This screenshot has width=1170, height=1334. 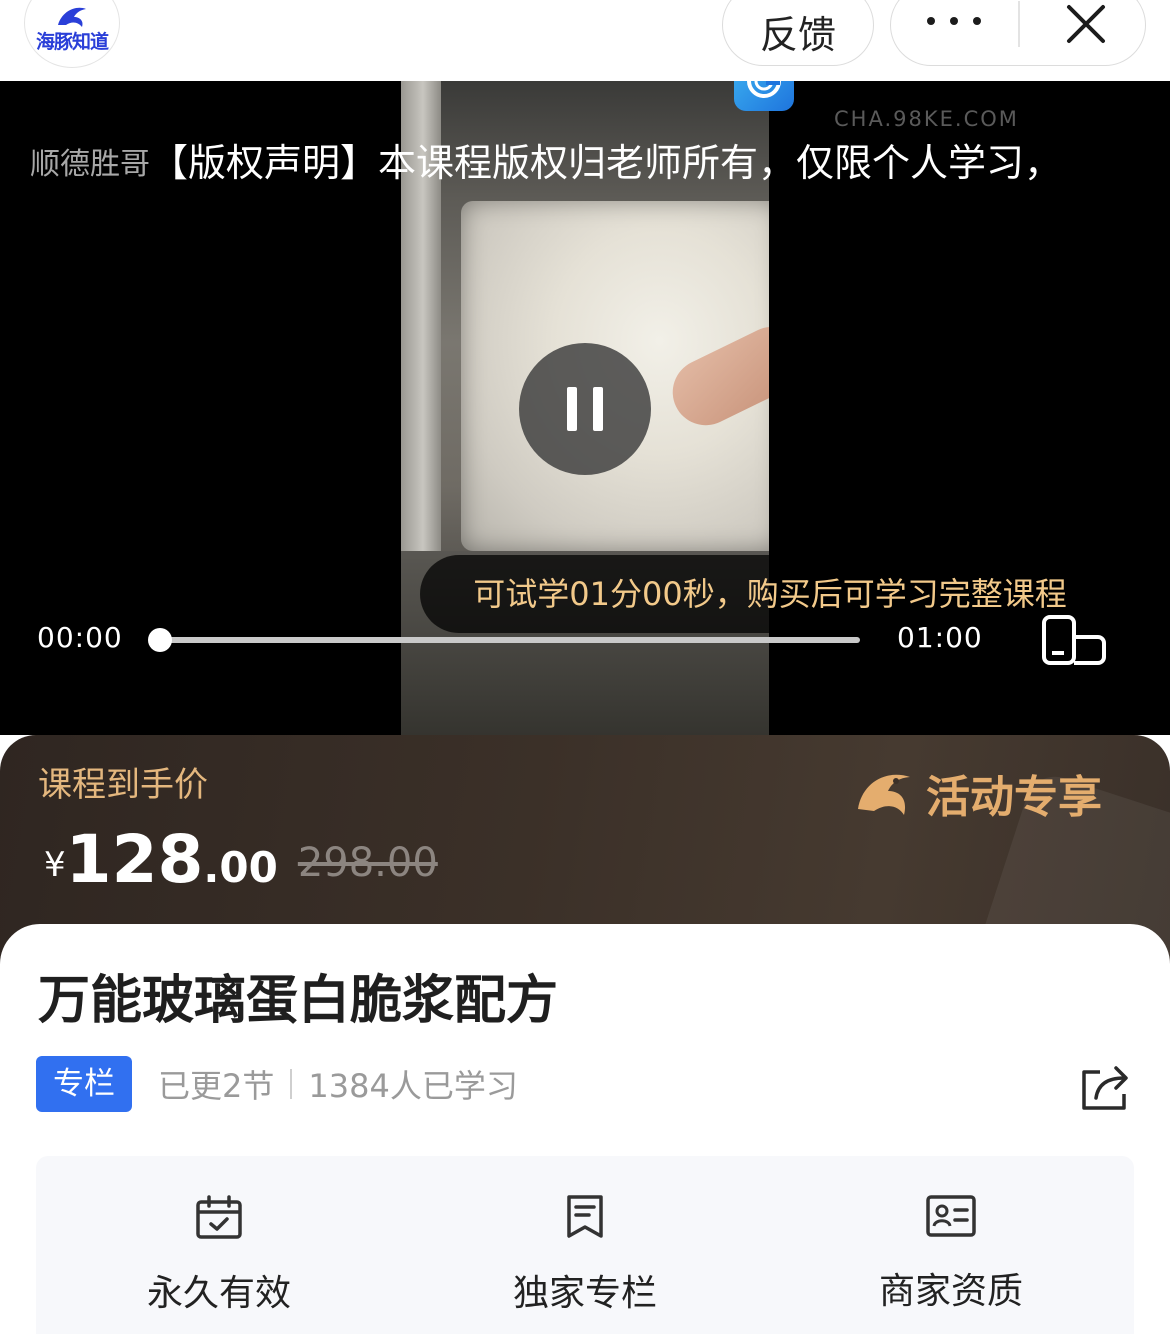 What do you see at coordinates (241, 859) in the screenshot?
I see `price-value: ¥128.00 298.00` at bounding box center [241, 859].